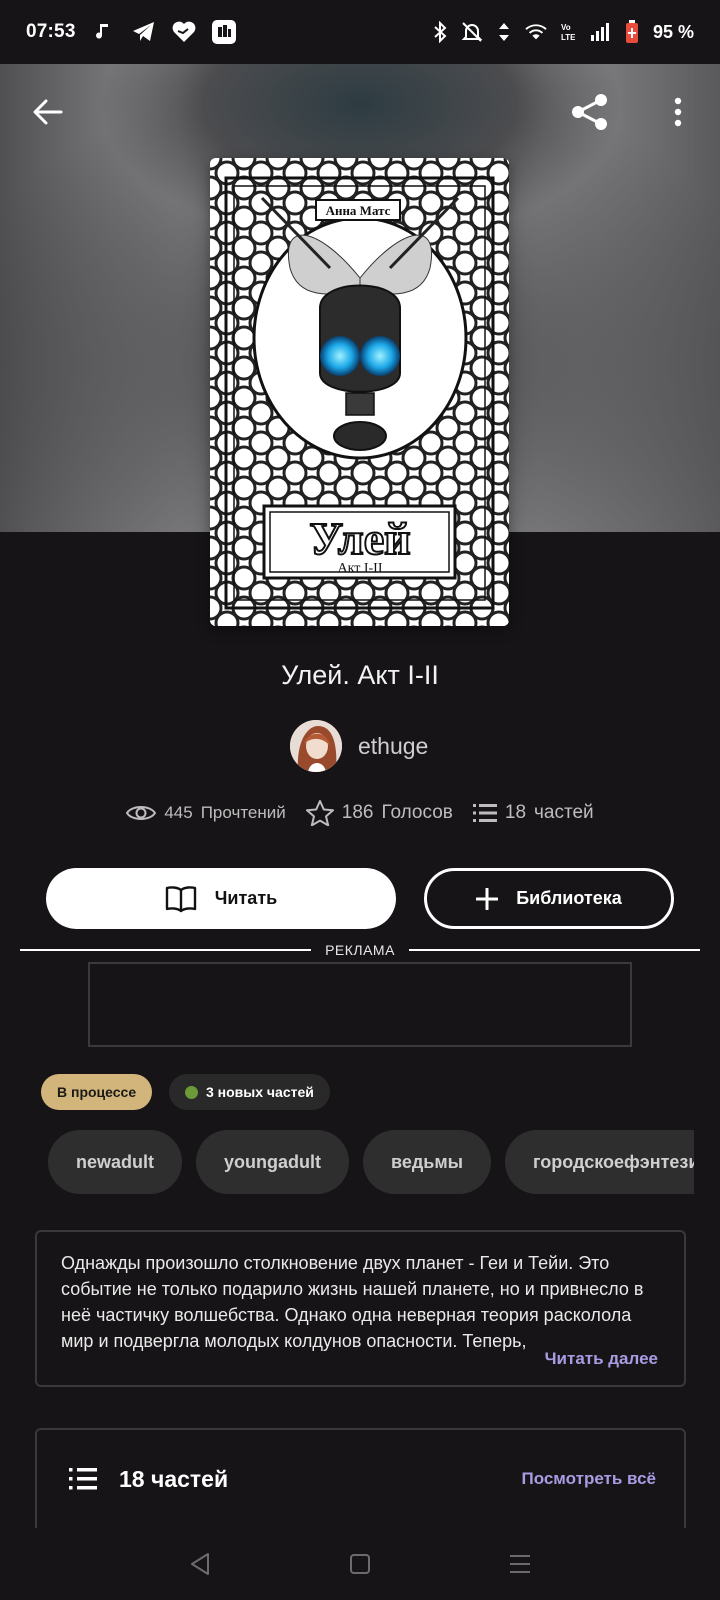 The width and height of the screenshot is (720, 1600). Describe the element at coordinates (533, 813) in the screenshot. I see `parts-stat: 18 частей` at that location.